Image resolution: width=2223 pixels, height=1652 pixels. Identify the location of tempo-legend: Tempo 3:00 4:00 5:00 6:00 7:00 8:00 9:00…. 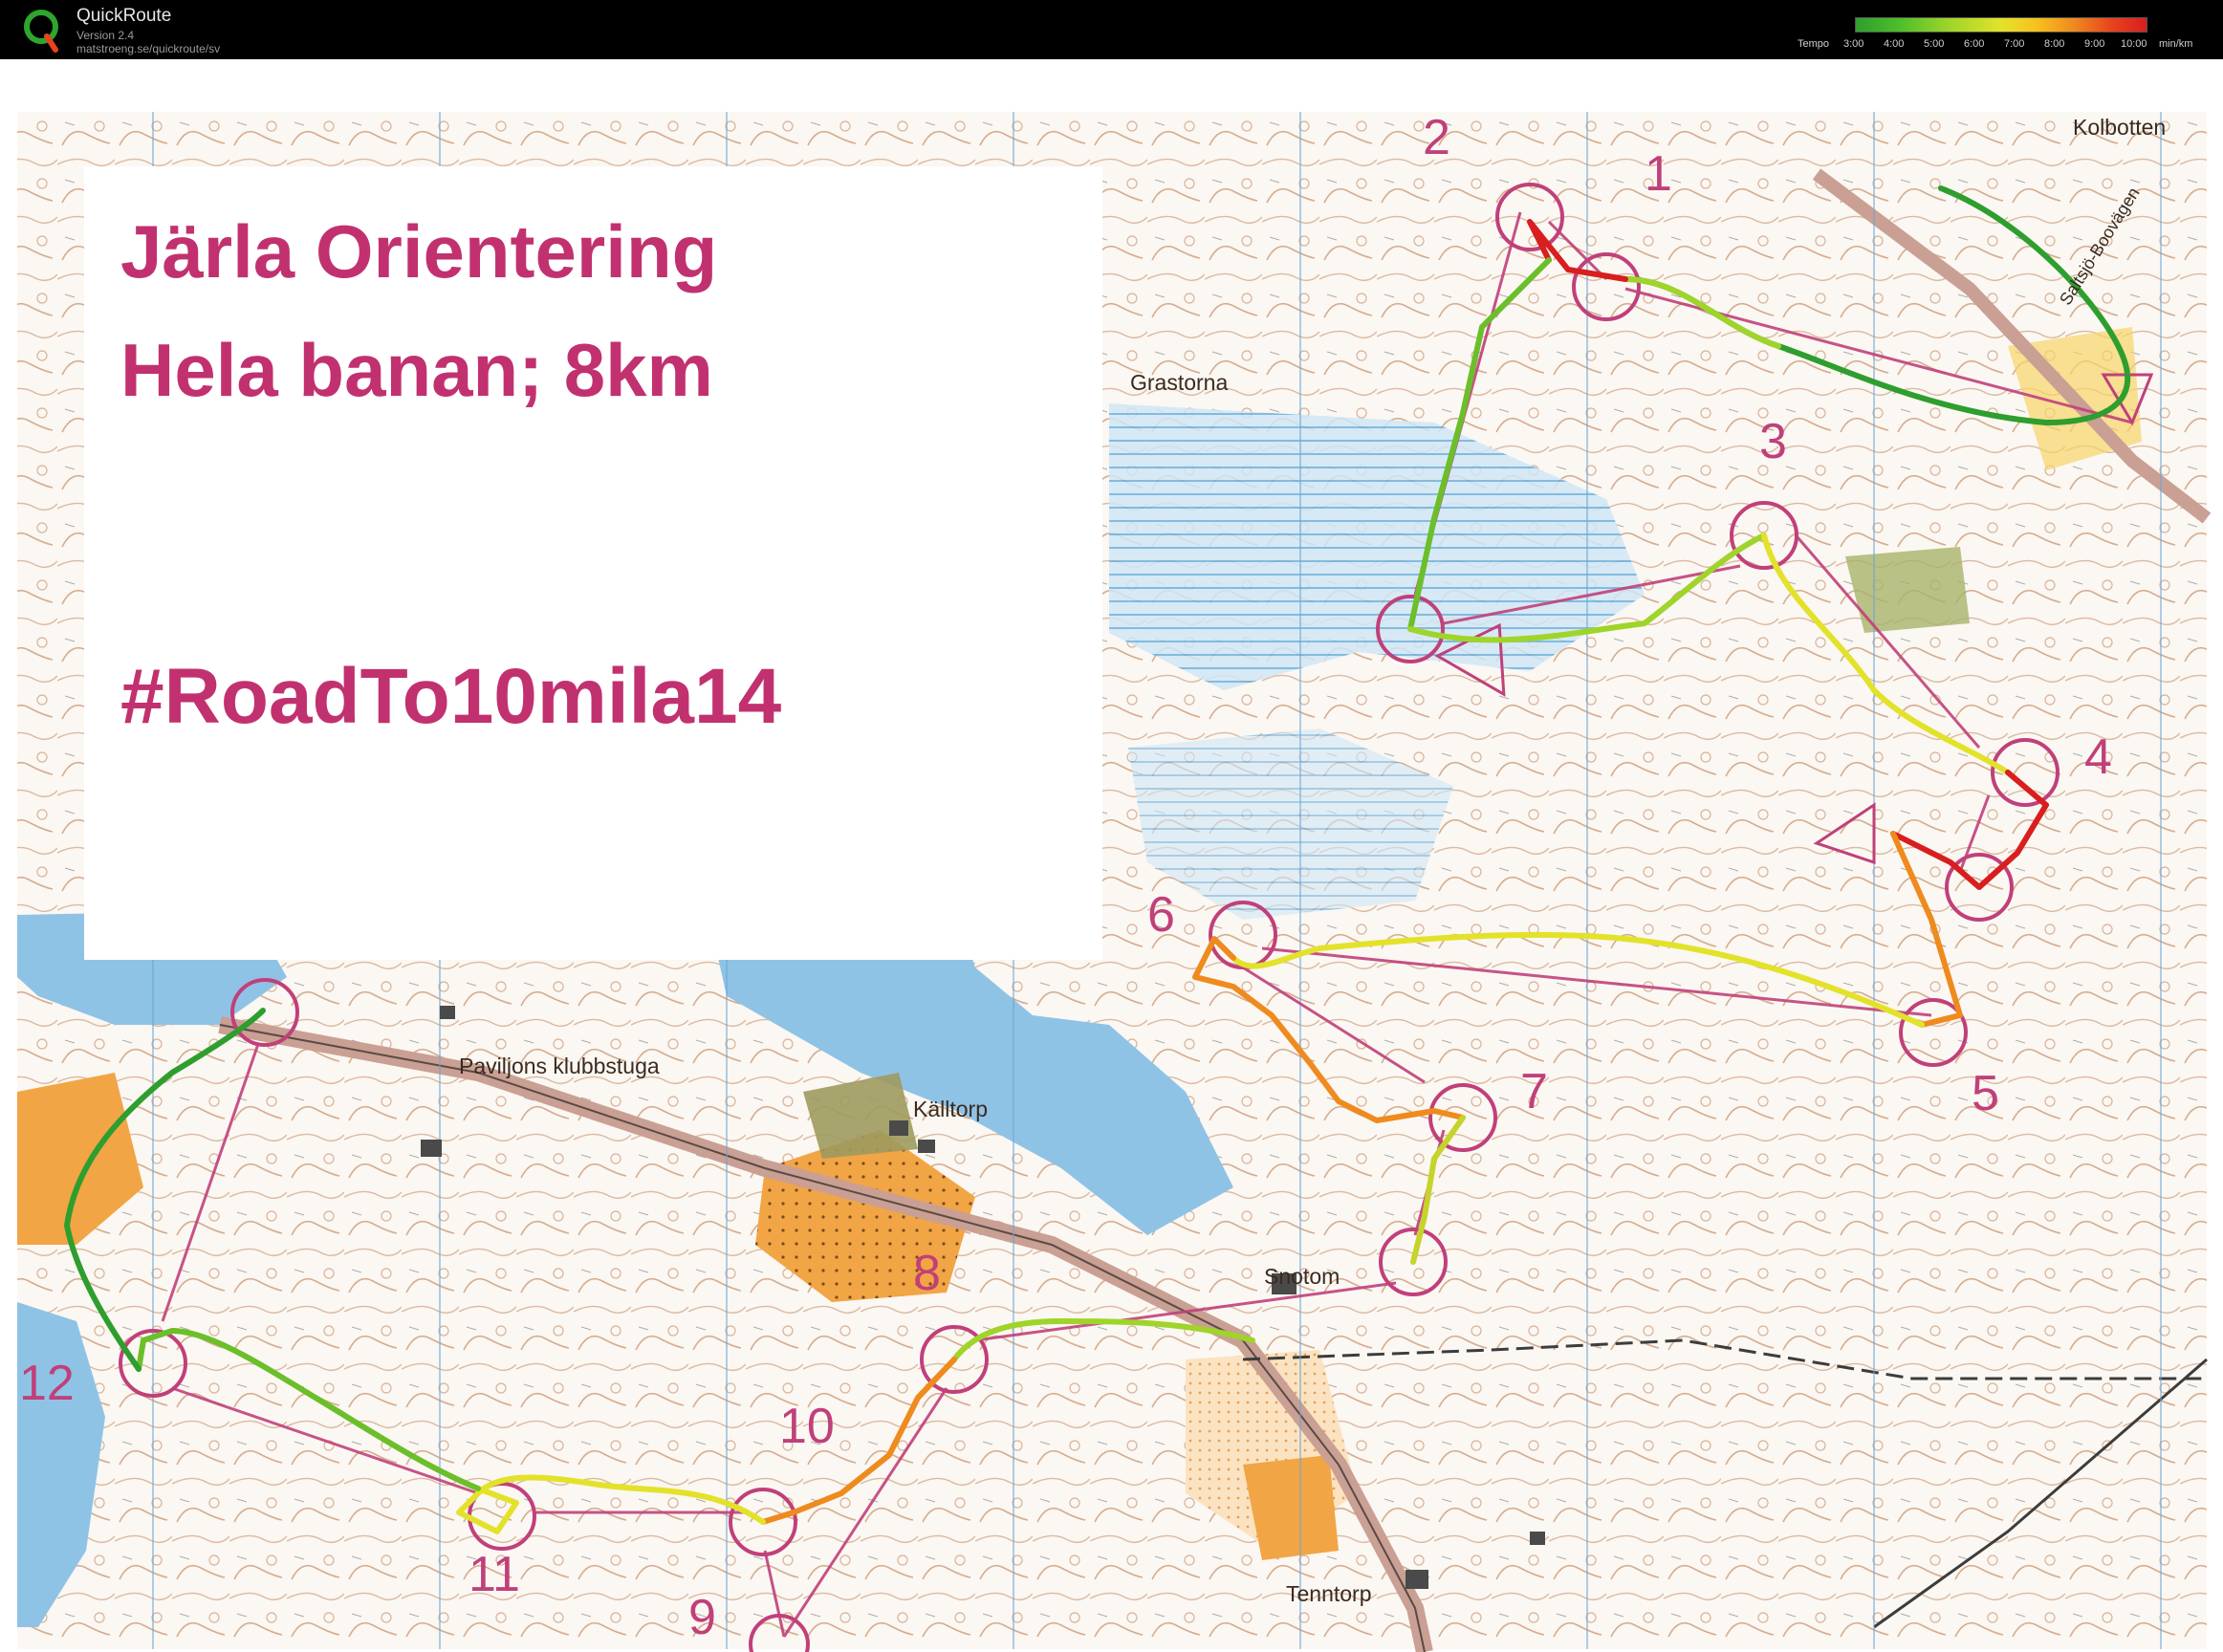
(2008, 46).